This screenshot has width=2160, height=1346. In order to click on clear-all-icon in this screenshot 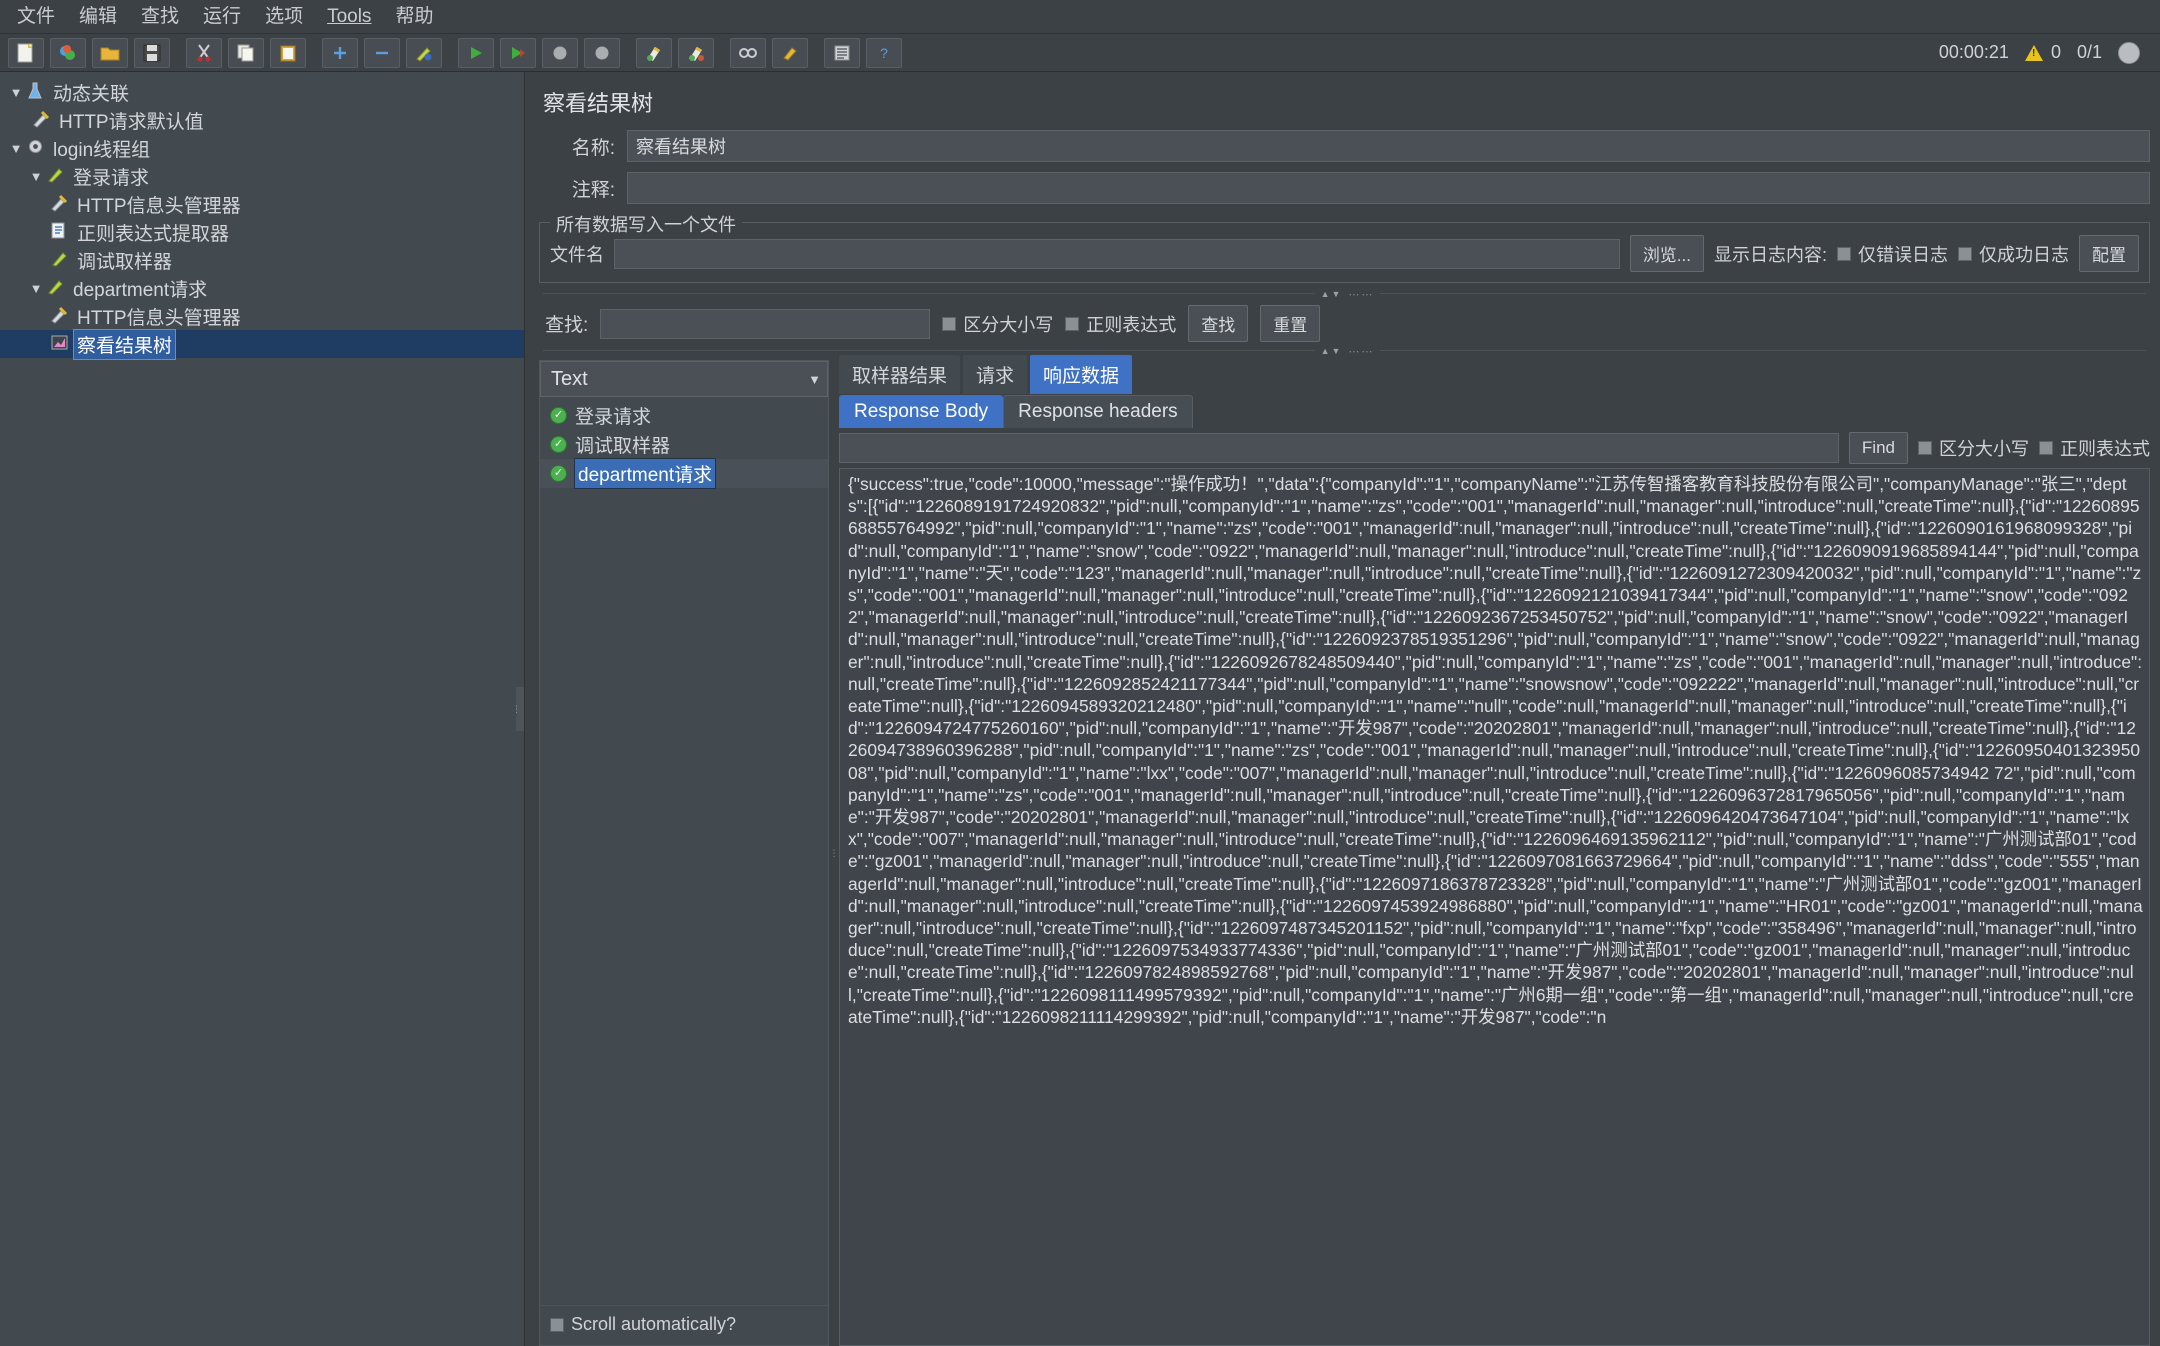, I will do `click(696, 52)`.